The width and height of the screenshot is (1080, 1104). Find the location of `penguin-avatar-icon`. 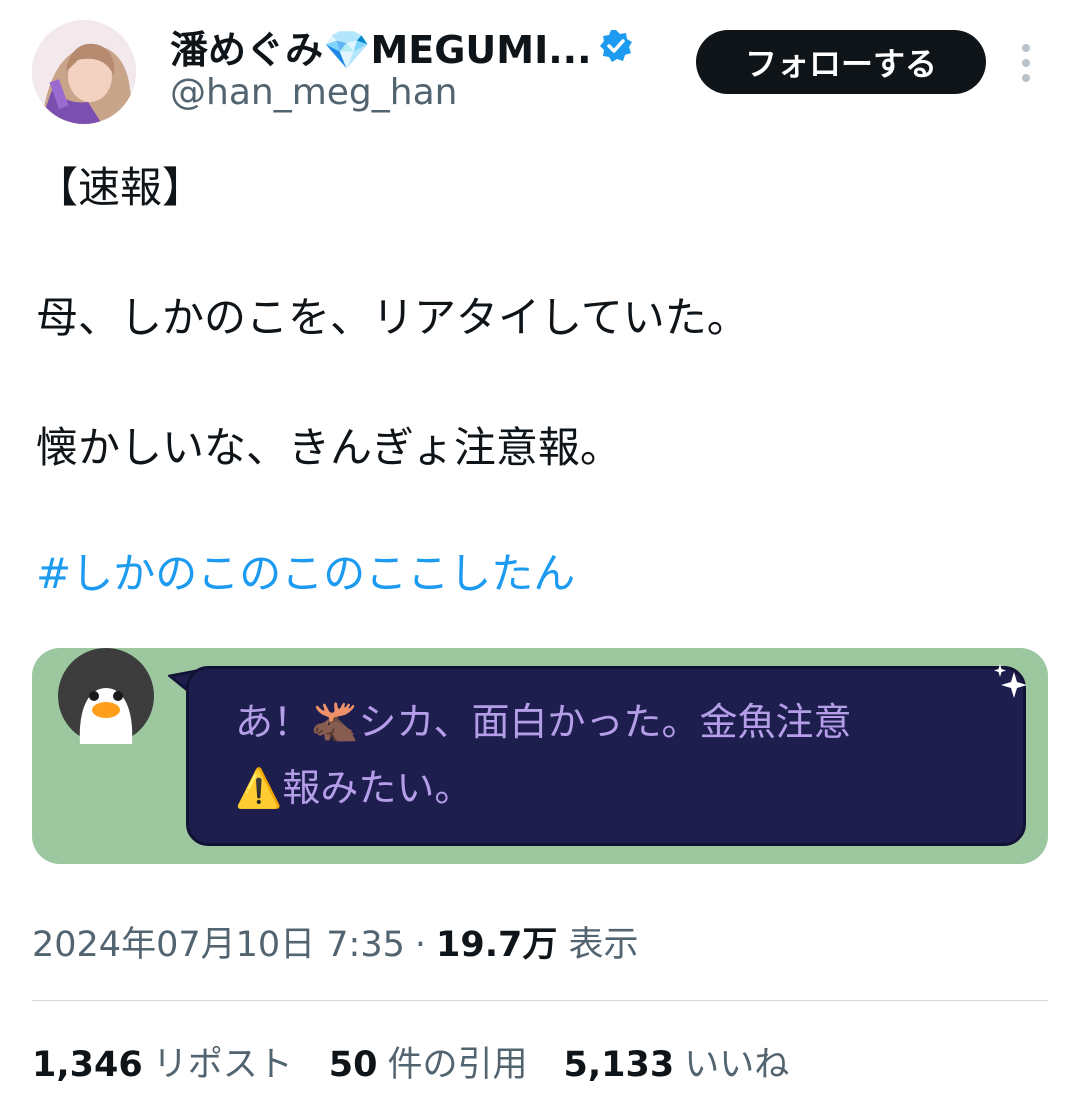

penguin-avatar-icon is located at coordinates (106, 696).